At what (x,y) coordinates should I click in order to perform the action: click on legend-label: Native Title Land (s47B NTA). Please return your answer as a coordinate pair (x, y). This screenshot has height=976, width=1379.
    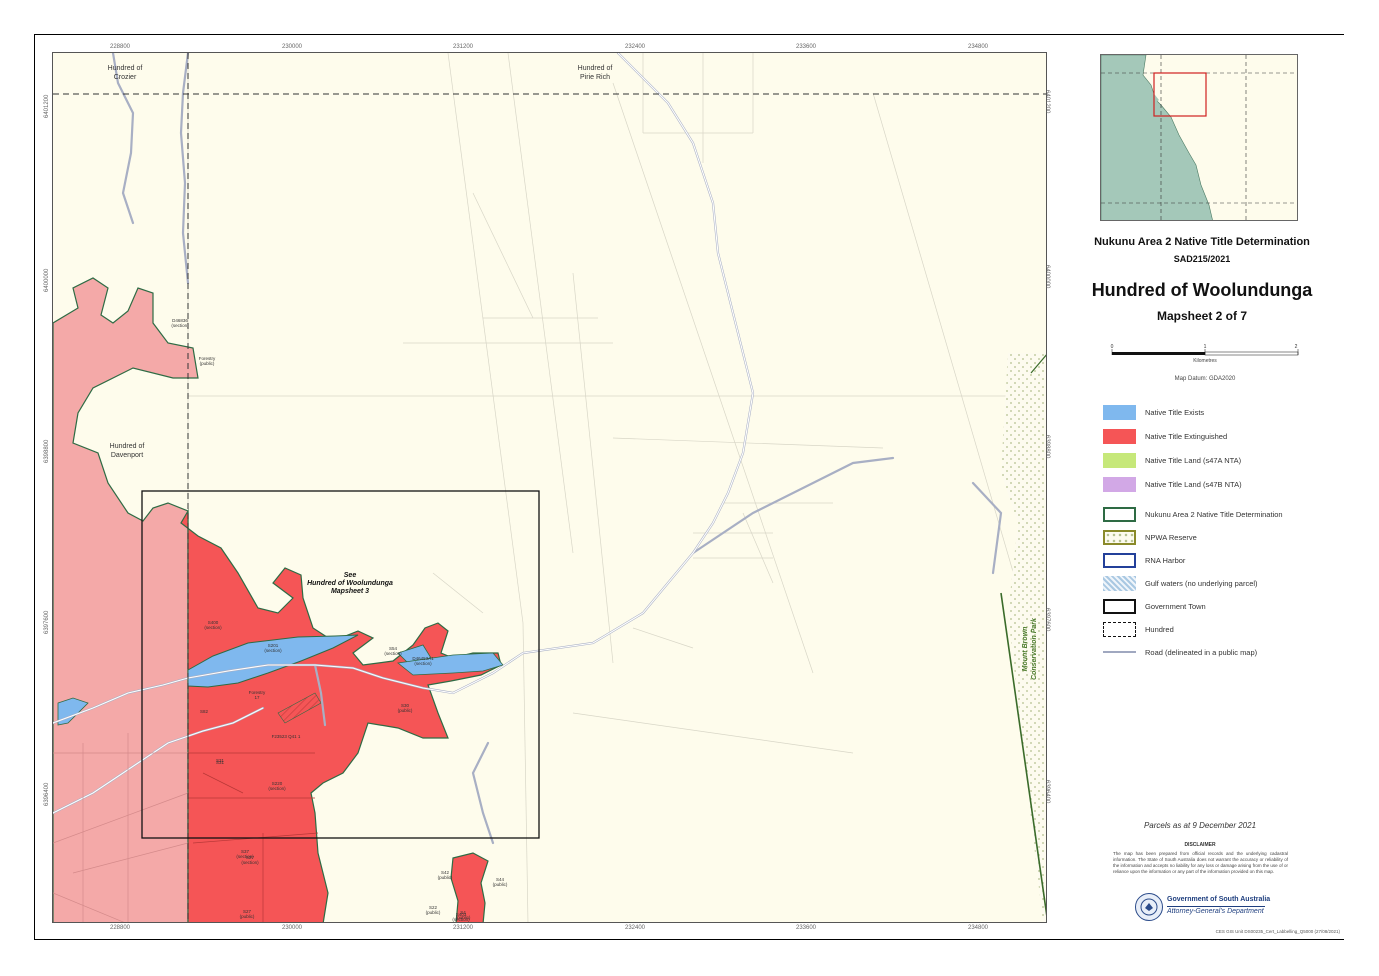
    Looking at the image, I should click on (1193, 484).